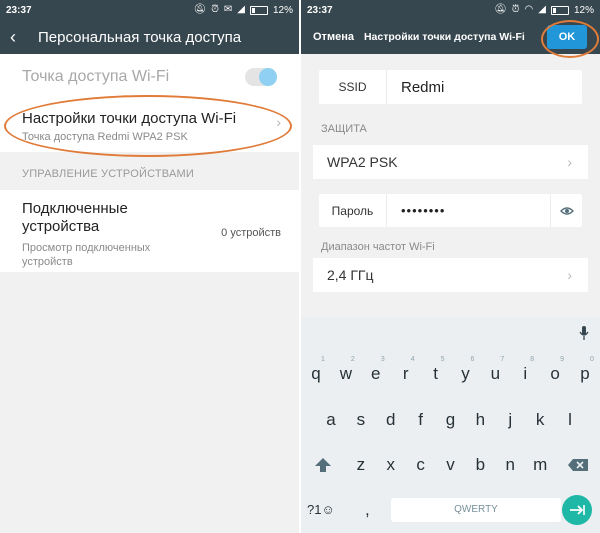 This screenshot has height=533, width=600. What do you see at coordinates (19, 37) in the screenshot?
I see `back-icon: ‹` at bounding box center [19, 37].